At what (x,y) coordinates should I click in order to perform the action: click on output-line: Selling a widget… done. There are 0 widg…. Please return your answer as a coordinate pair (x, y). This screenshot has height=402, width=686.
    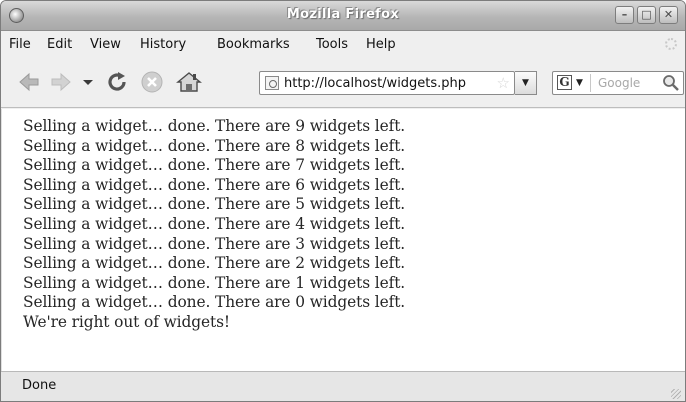
    Looking at the image, I should click on (214, 302).